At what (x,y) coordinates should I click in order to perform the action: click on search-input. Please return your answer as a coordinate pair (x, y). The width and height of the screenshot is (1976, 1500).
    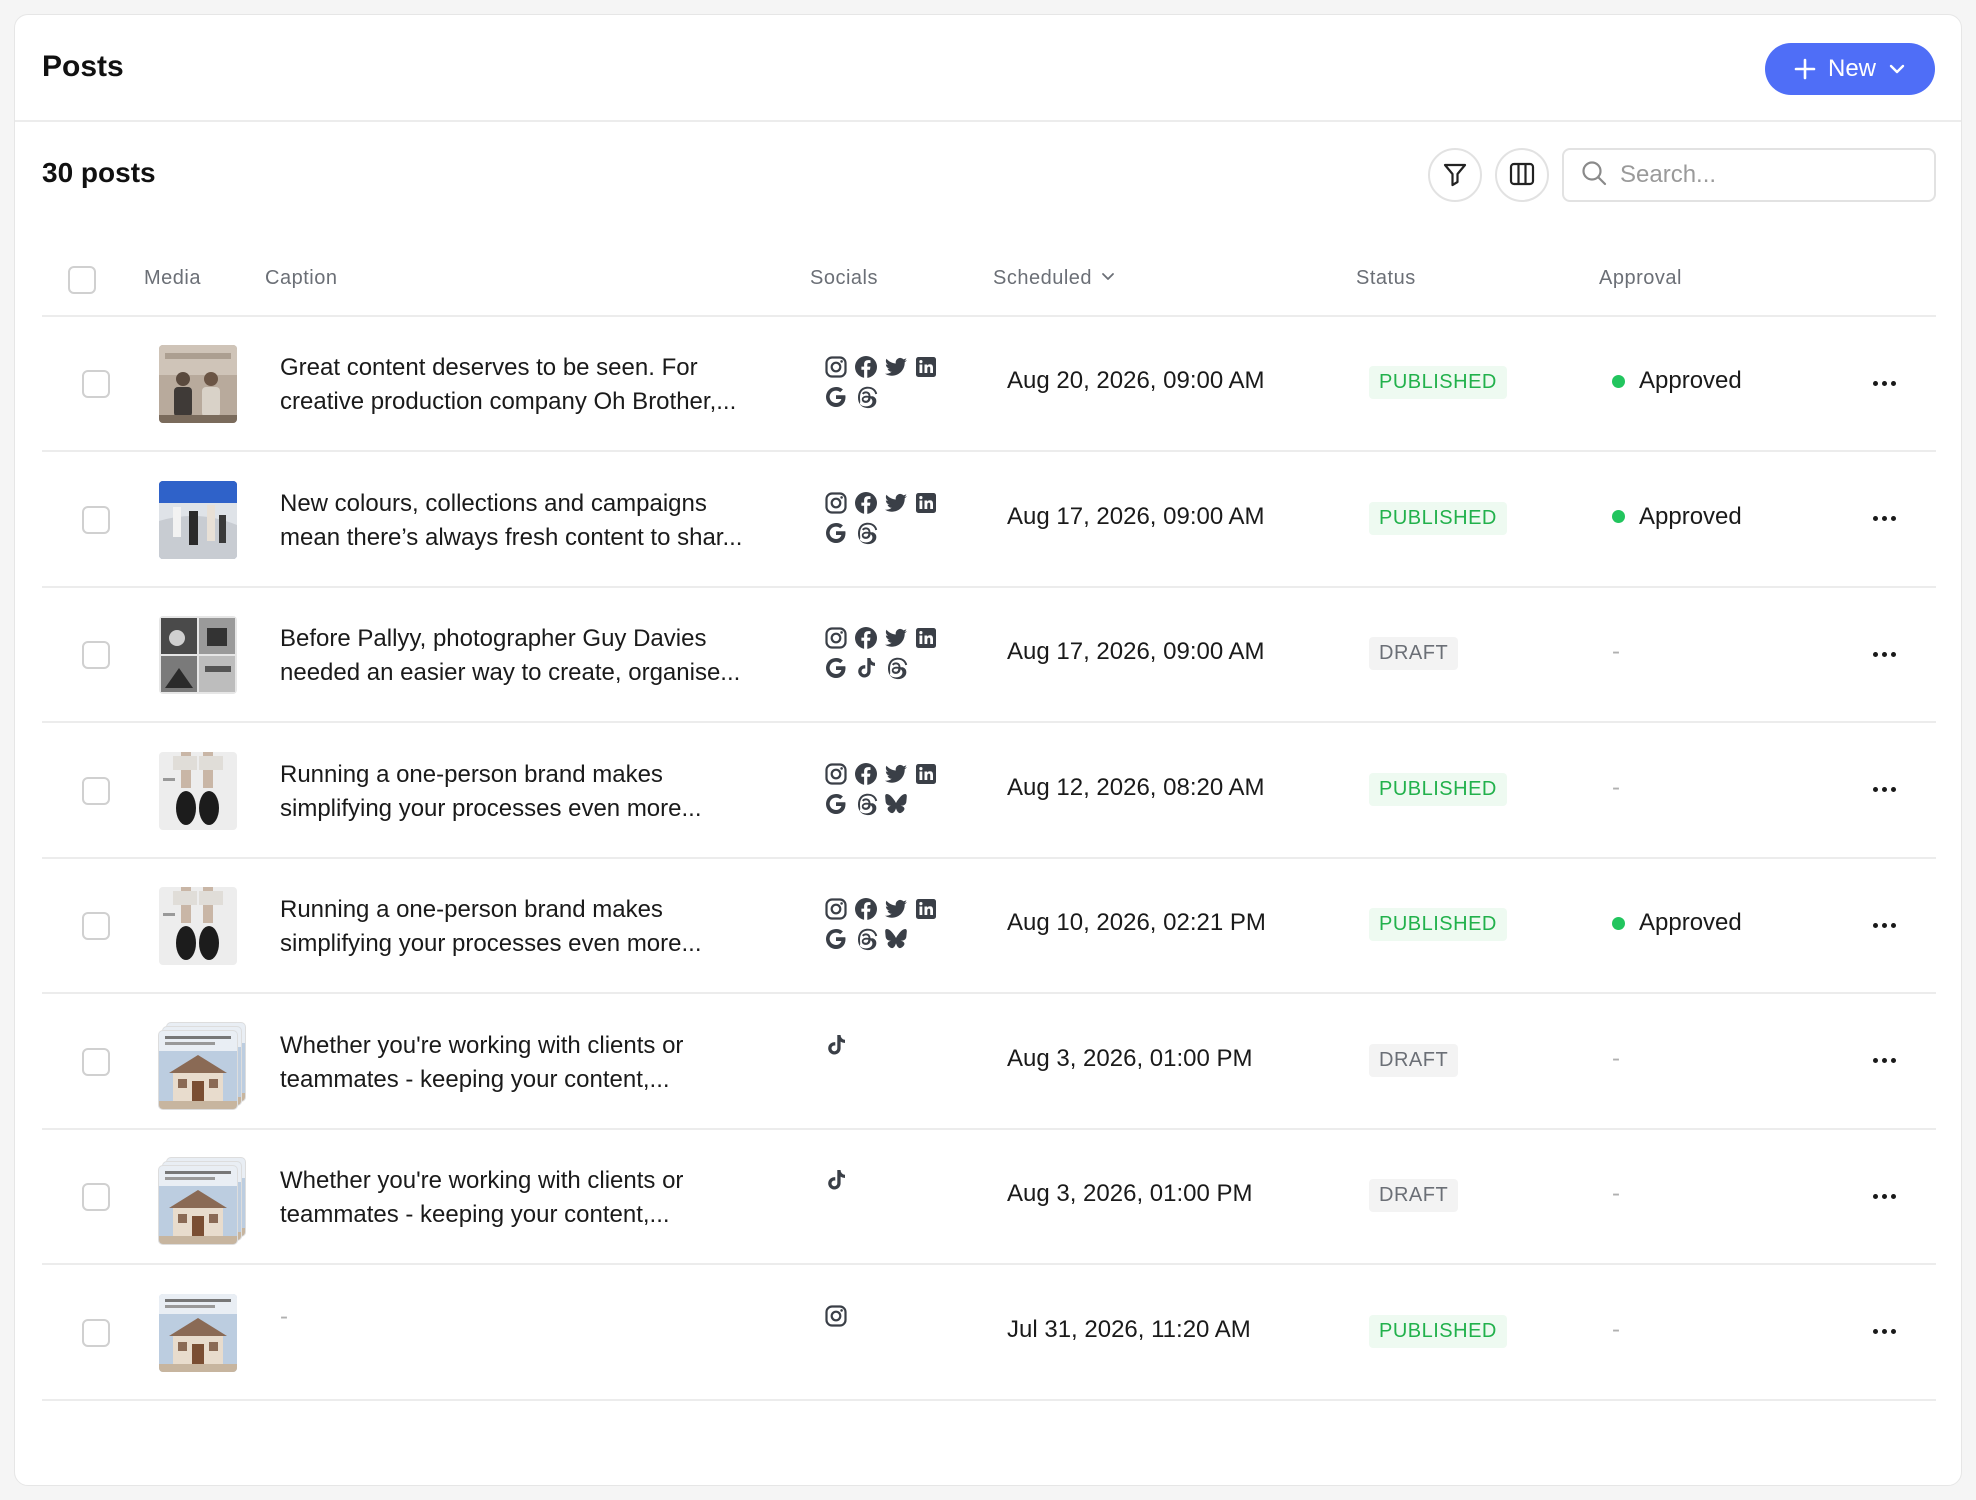
    Looking at the image, I should click on (1765, 175).